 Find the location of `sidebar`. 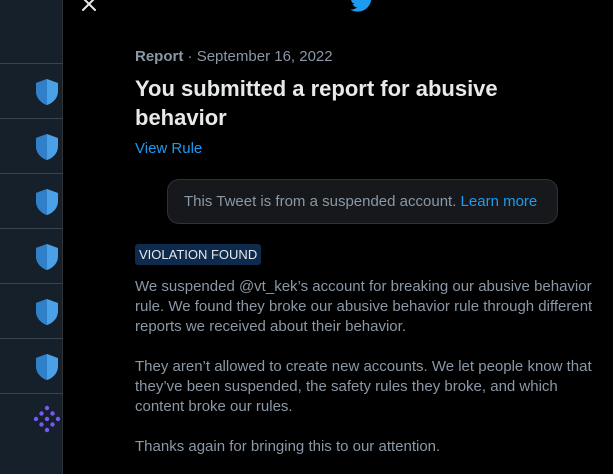

sidebar is located at coordinates (31, 237).